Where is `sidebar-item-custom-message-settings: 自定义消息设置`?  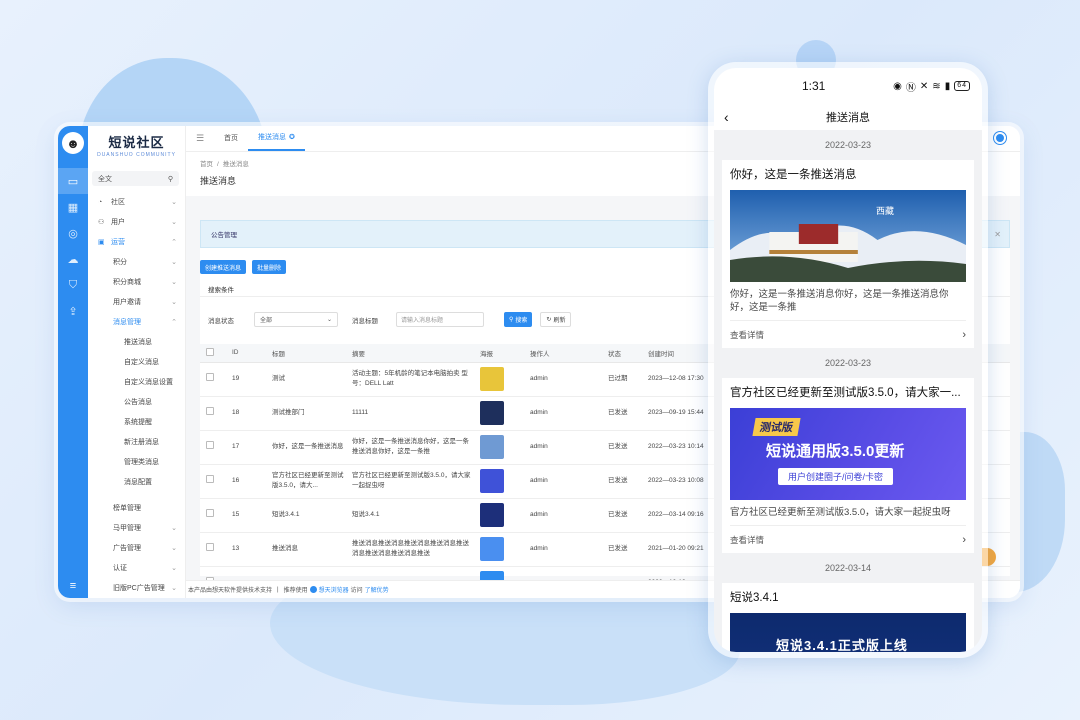
sidebar-item-custom-message-settings: 自定义消息设置 is located at coordinates (136, 382).